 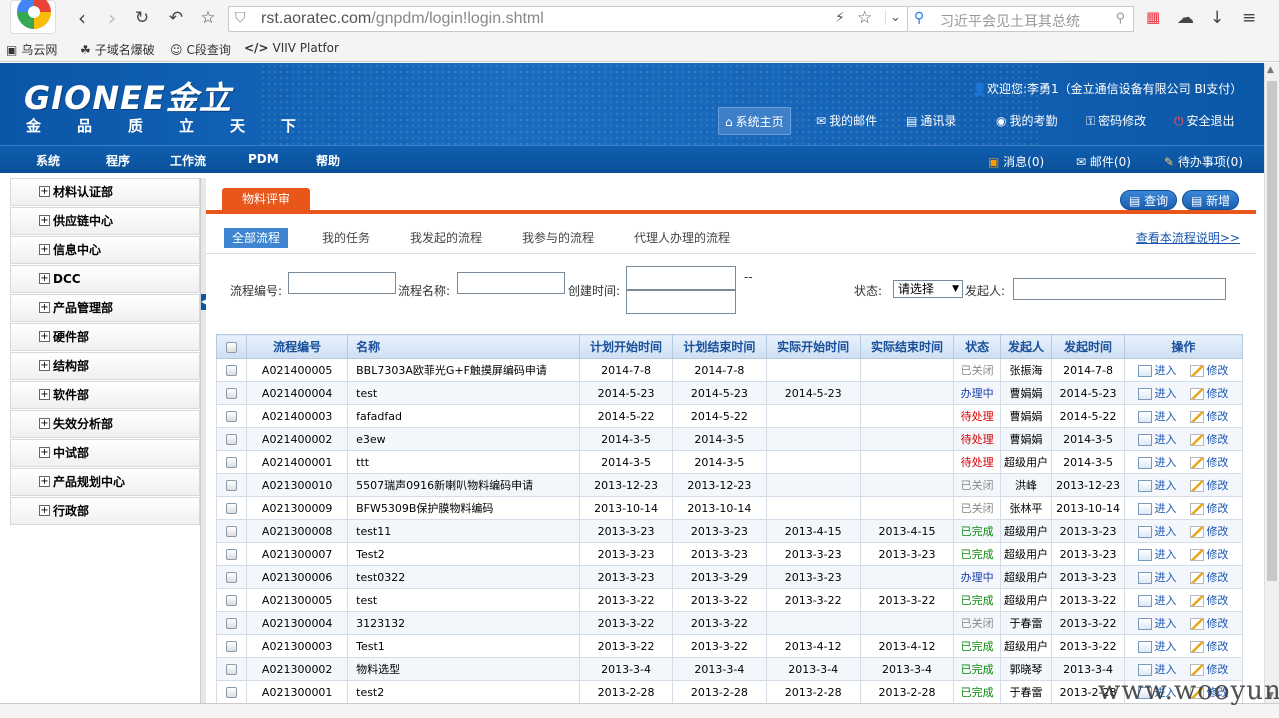 What do you see at coordinates (105, 511) in the screenshot?
I see `sidebar-item-admin: + 行政部` at bounding box center [105, 511].